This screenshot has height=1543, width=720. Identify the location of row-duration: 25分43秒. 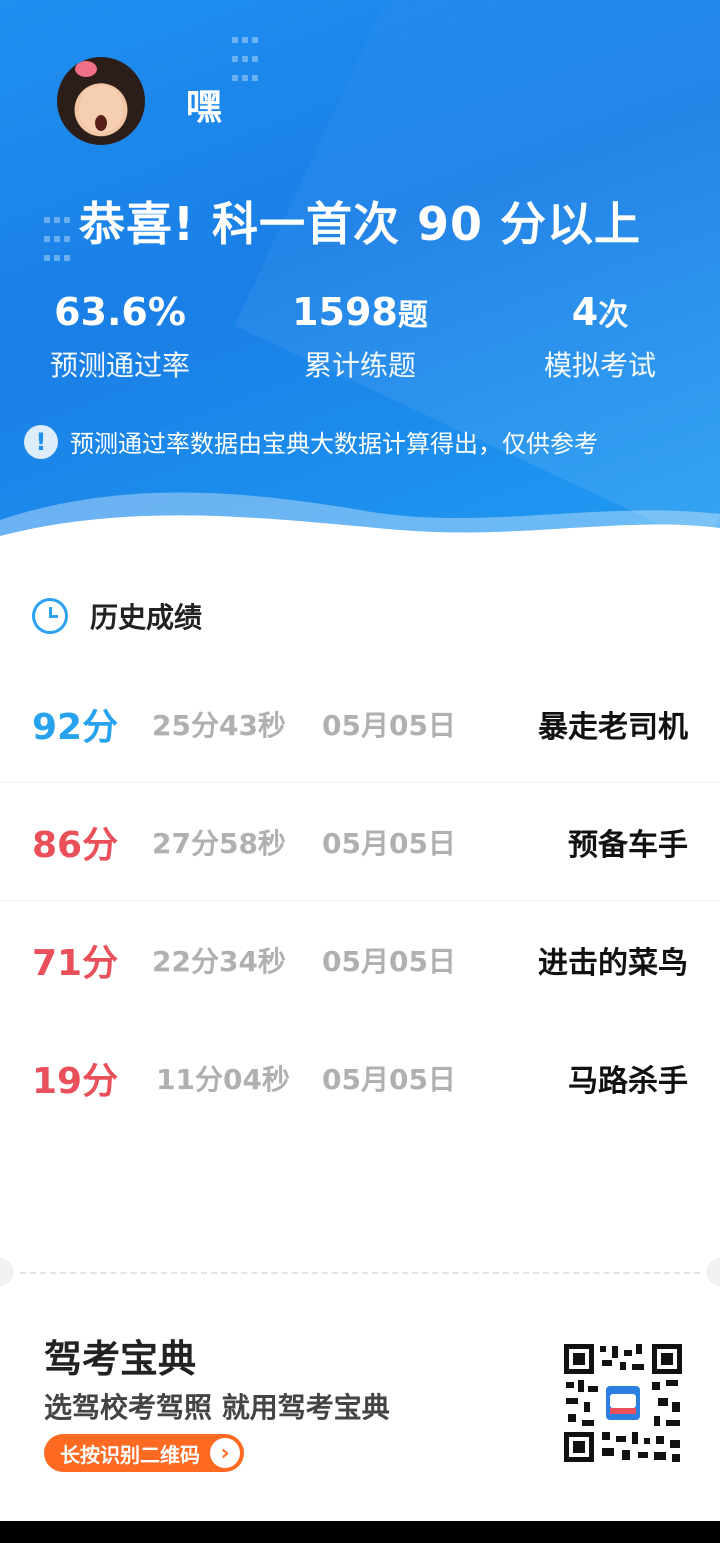
(219, 725).